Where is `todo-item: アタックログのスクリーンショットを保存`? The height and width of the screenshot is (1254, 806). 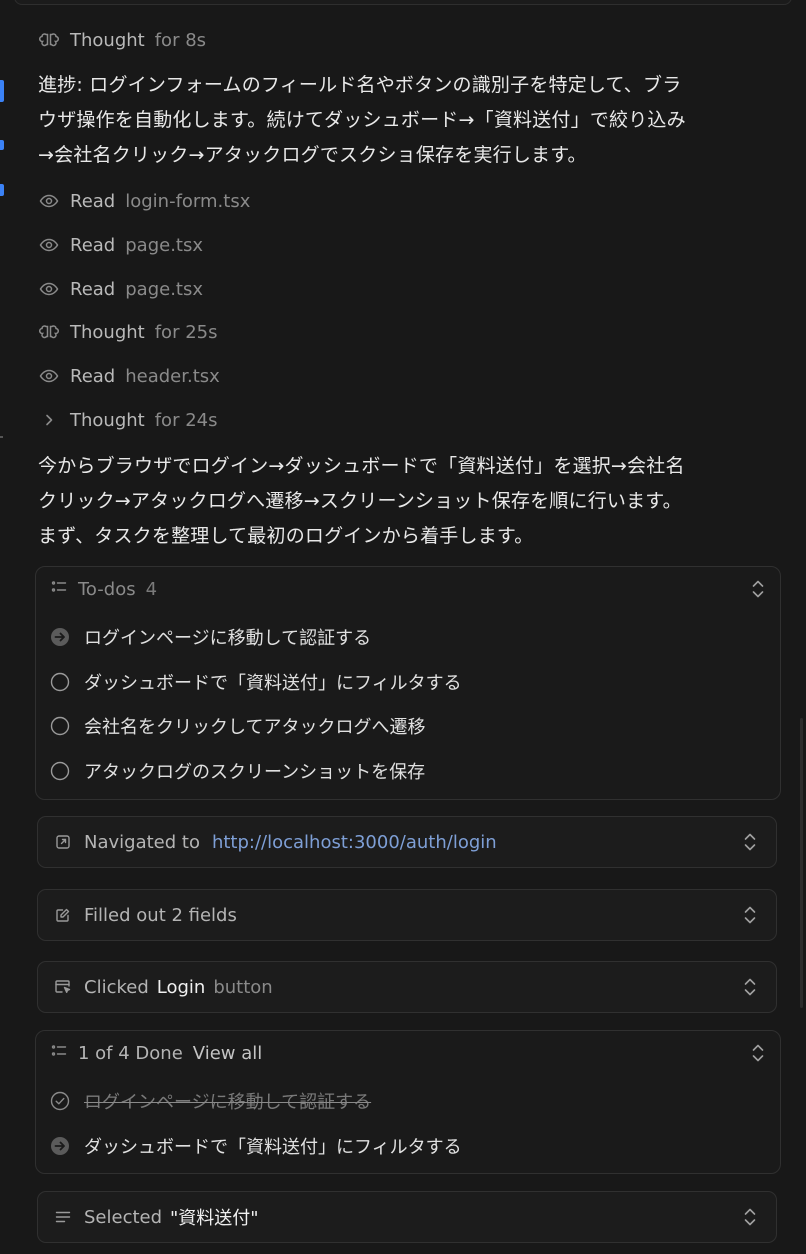
todo-item: アタックログのスクリーンショットを保存 is located at coordinates (237, 771).